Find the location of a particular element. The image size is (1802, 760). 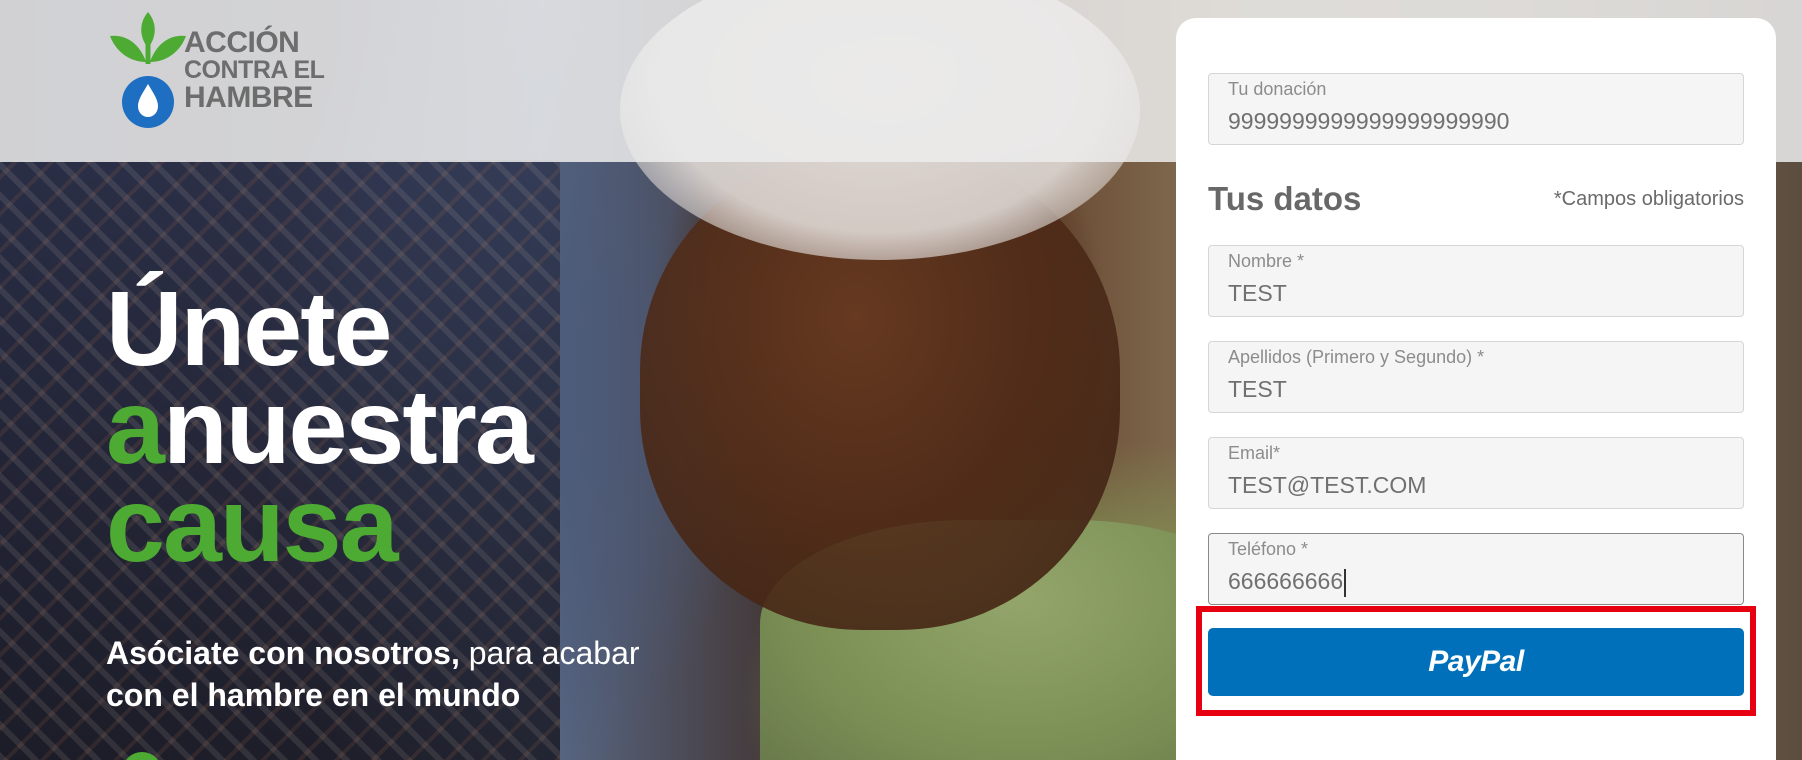

section-title: Tus datos is located at coordinates (1285, 198).